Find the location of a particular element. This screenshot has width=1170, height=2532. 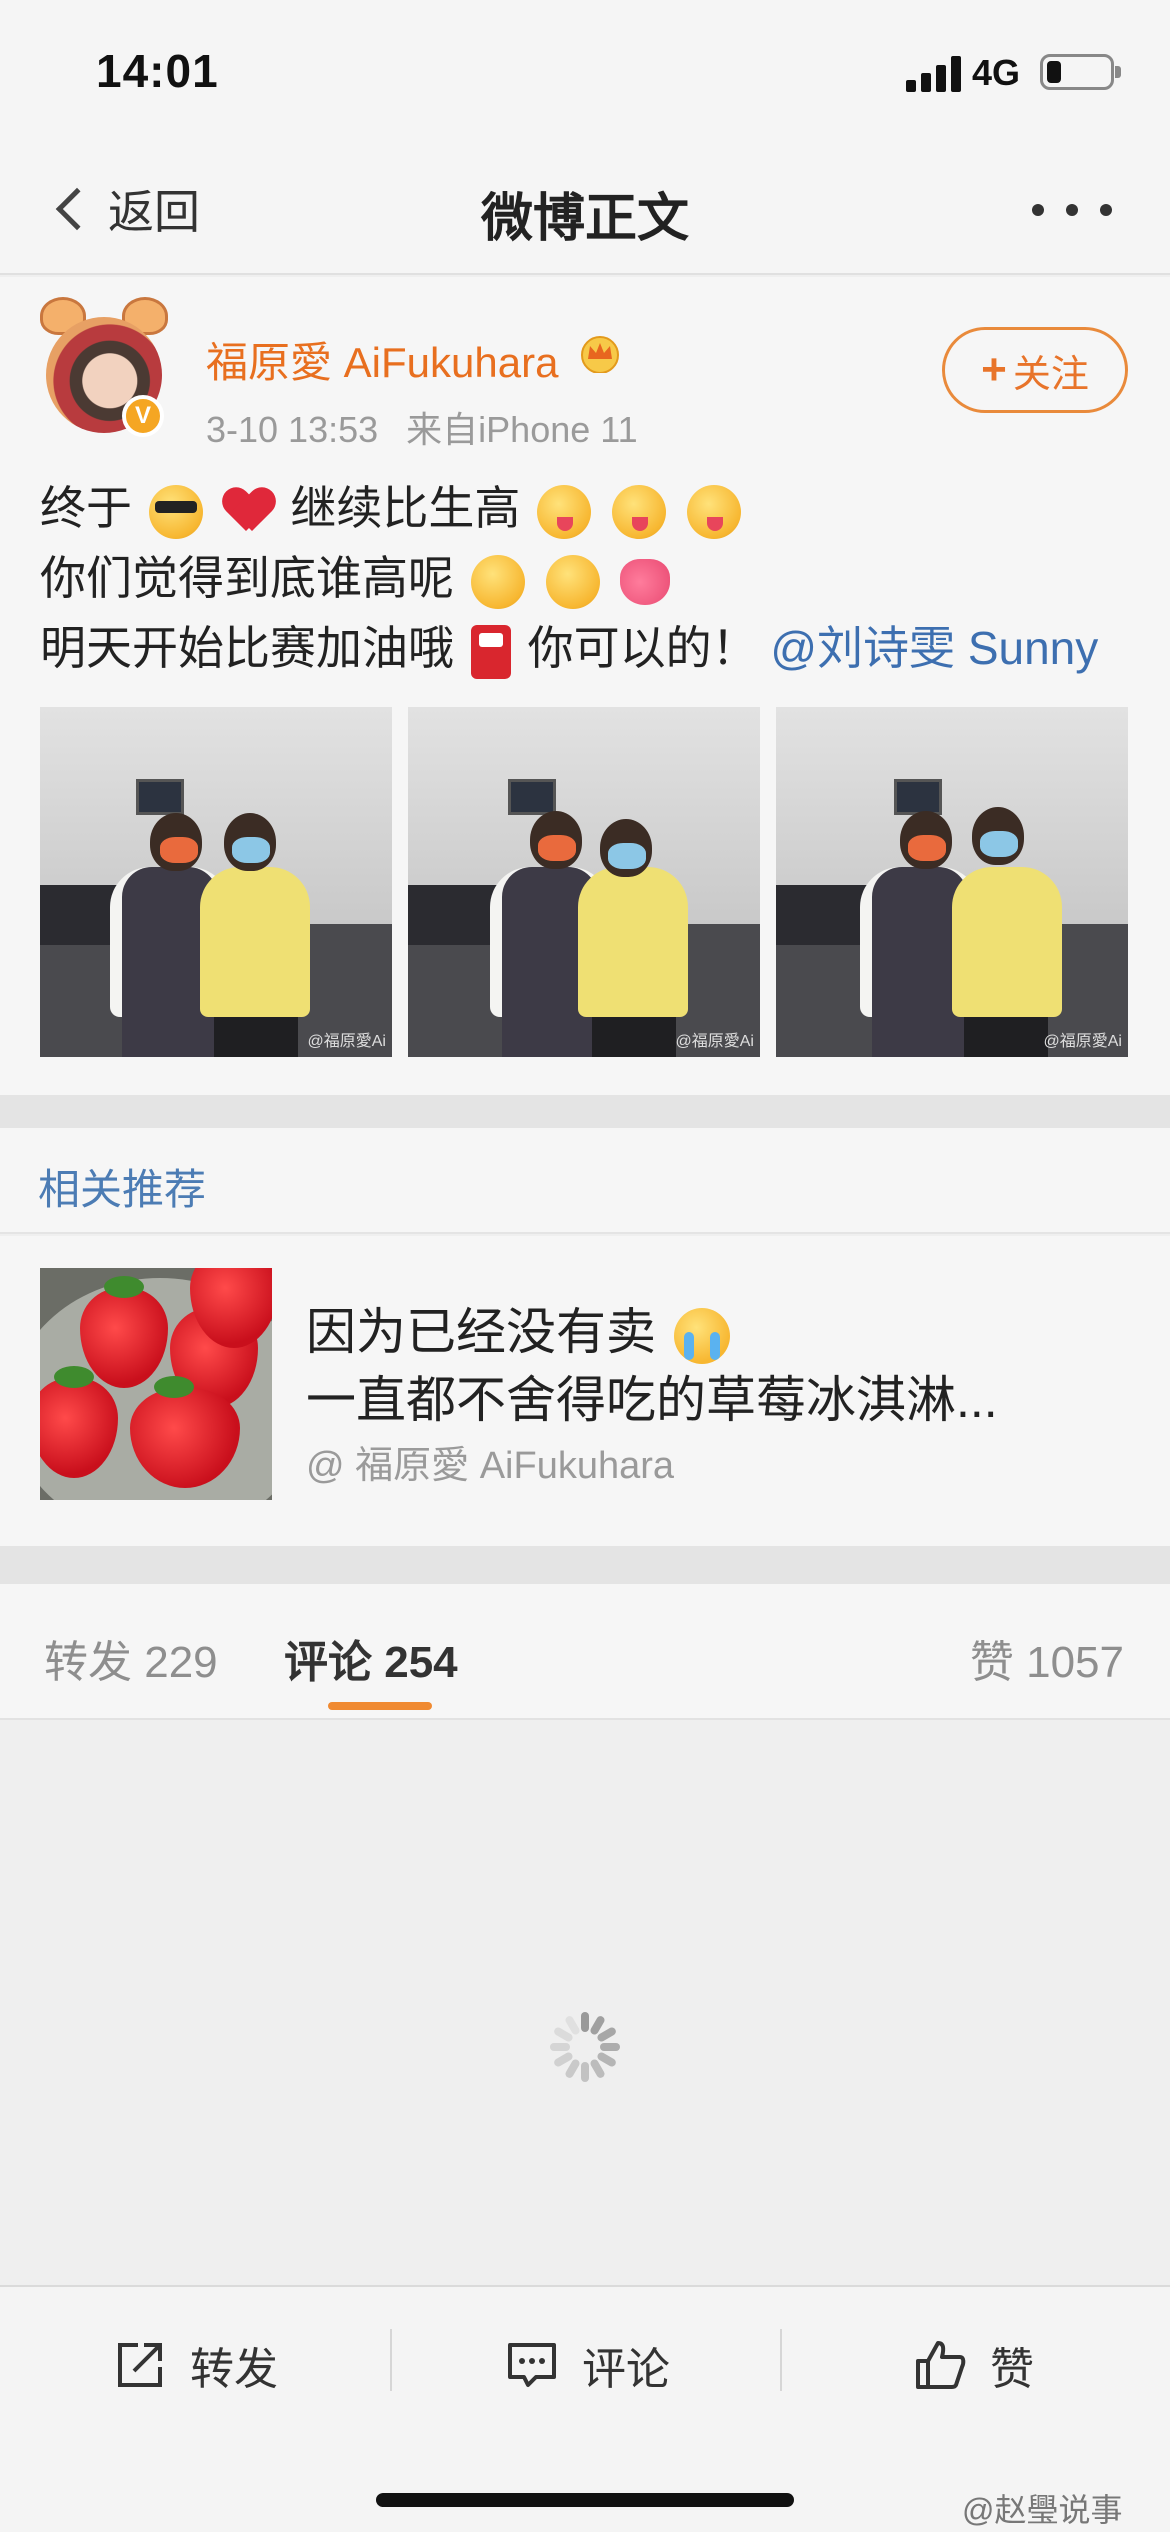

post-text-segment: 明天开始比赛加油哦 is located at coordinates (247, 648).